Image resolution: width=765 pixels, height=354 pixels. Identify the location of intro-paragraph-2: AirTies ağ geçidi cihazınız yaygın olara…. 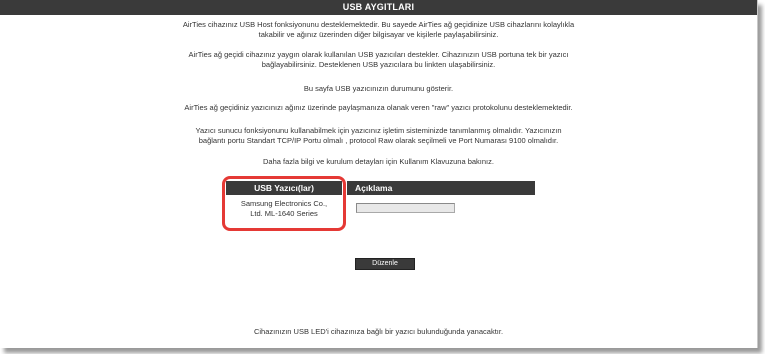
(378, 60).